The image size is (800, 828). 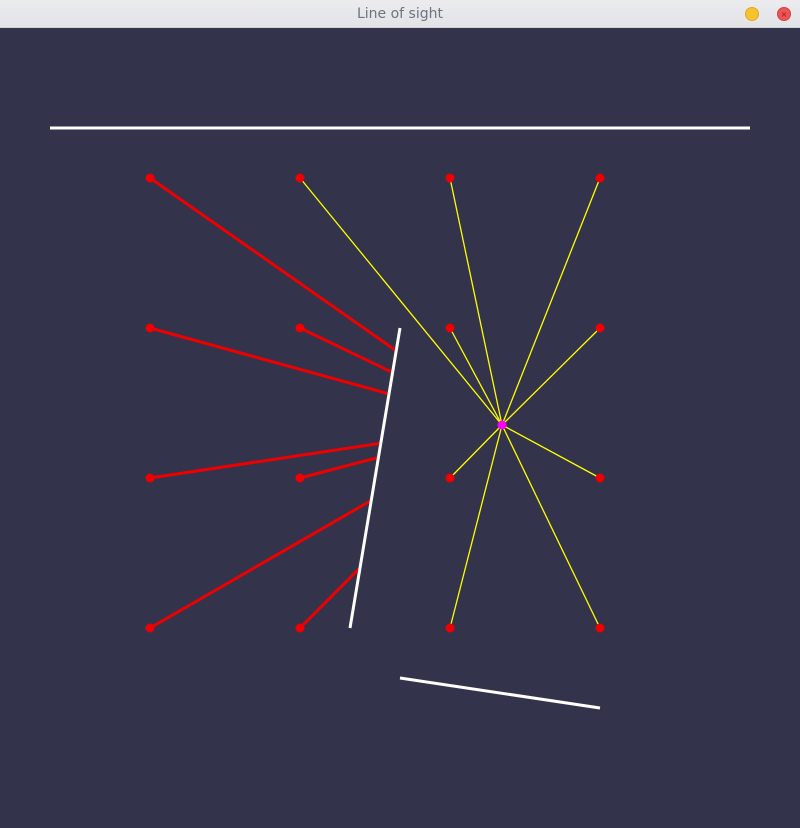 I want to click on window-title: Line of sight, so click(x=399, y=14).